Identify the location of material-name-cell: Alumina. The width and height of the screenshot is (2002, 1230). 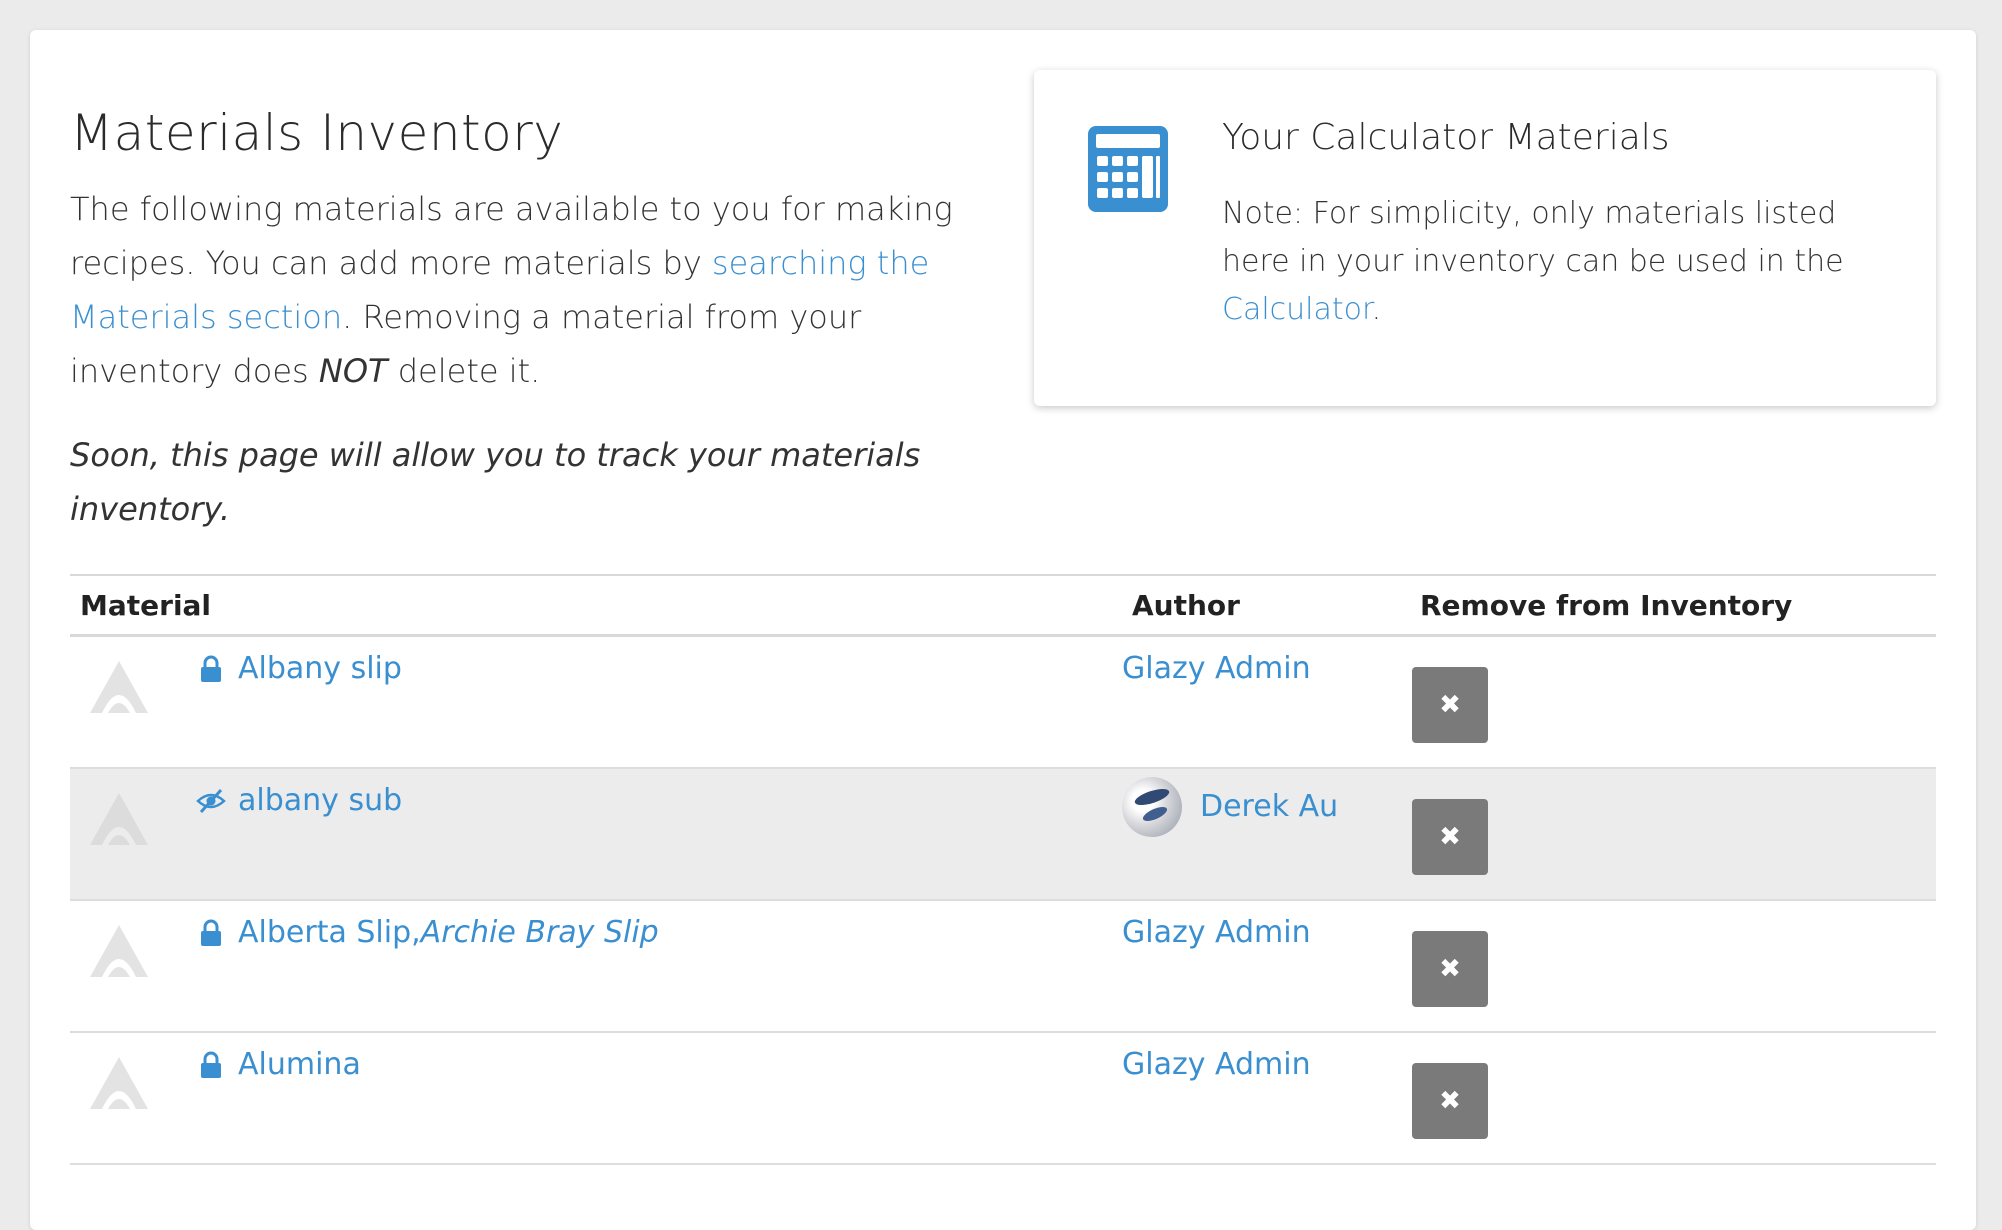
(659, 1098).